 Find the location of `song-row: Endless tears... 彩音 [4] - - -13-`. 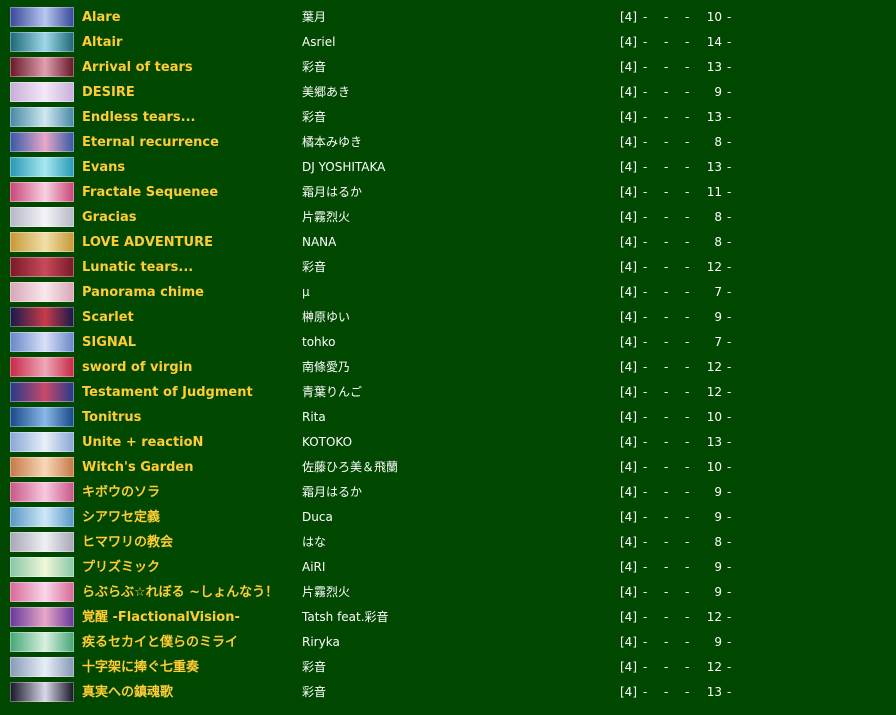

song-row: Endless tears... 彩音 [4] - - -13- is located at coordinates (448, 117).